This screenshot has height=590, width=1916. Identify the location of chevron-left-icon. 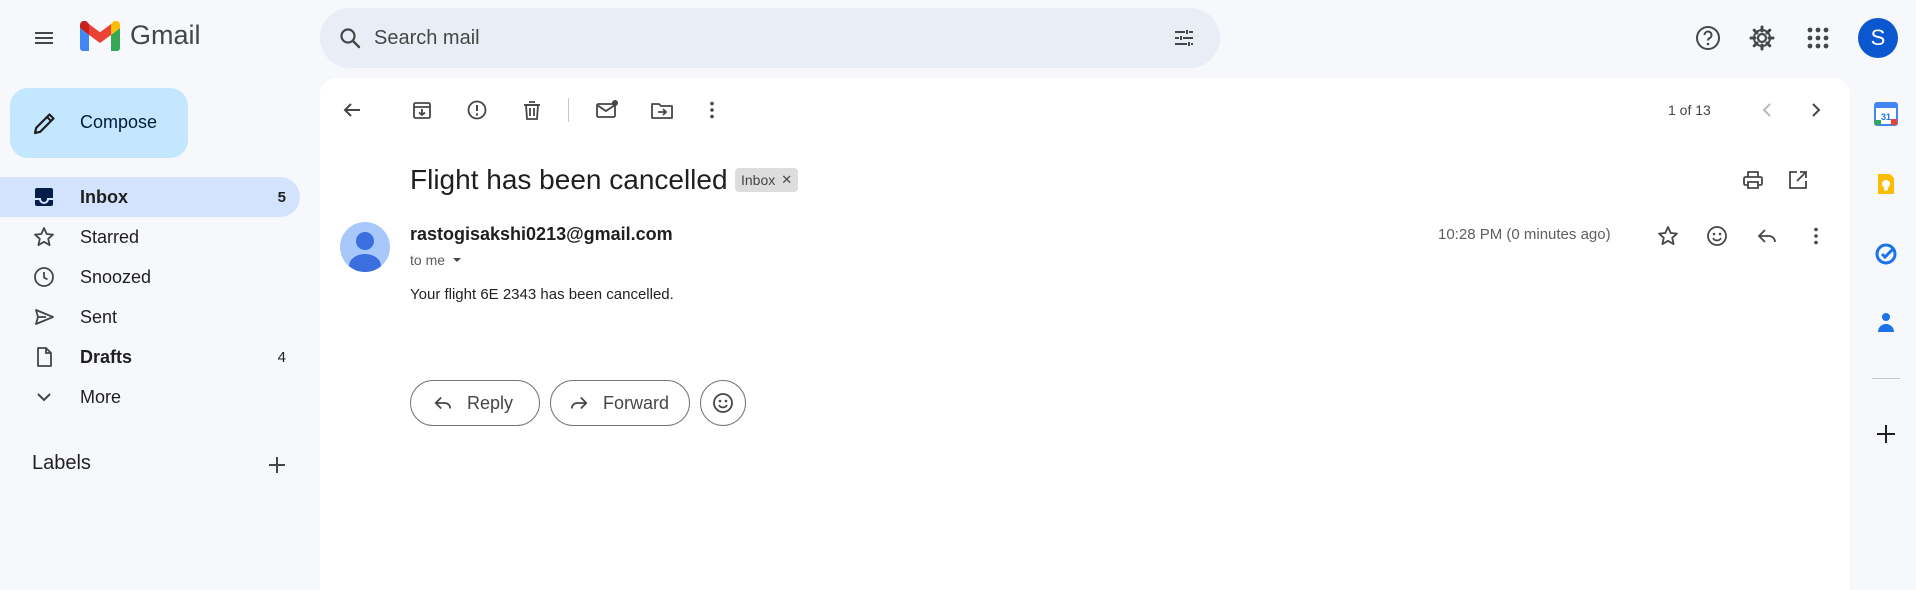
(1766, 110).